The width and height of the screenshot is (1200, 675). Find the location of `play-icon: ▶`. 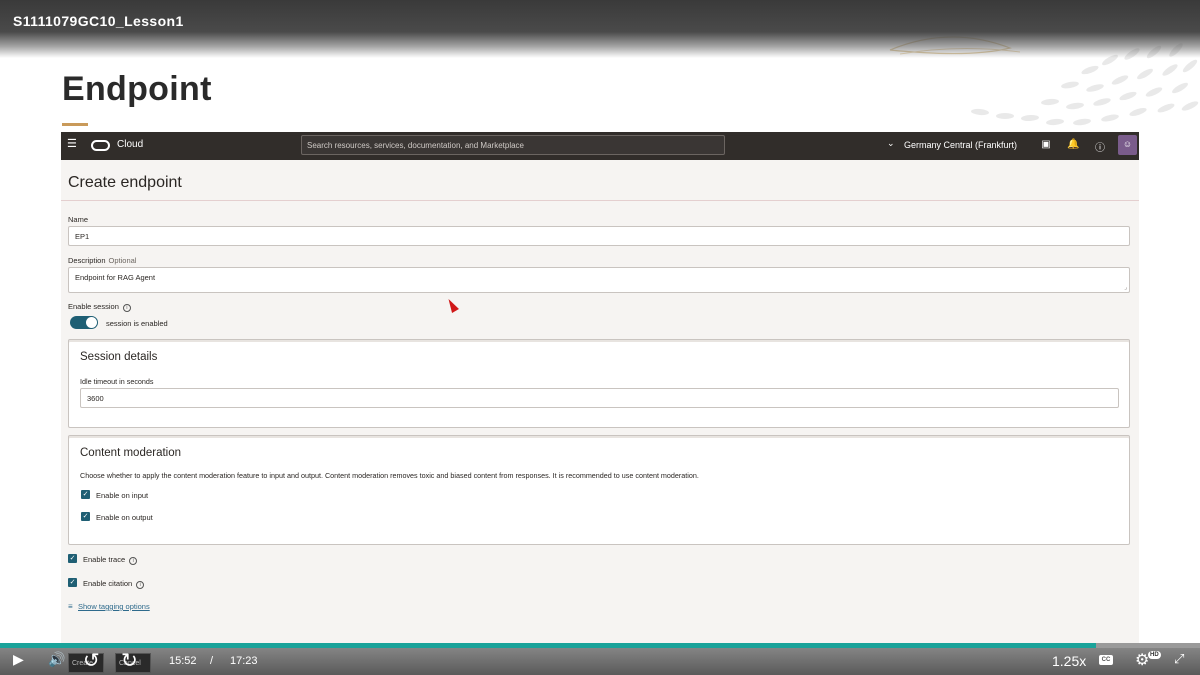

play-icon: ▶ is located at coordinates (18, 659).